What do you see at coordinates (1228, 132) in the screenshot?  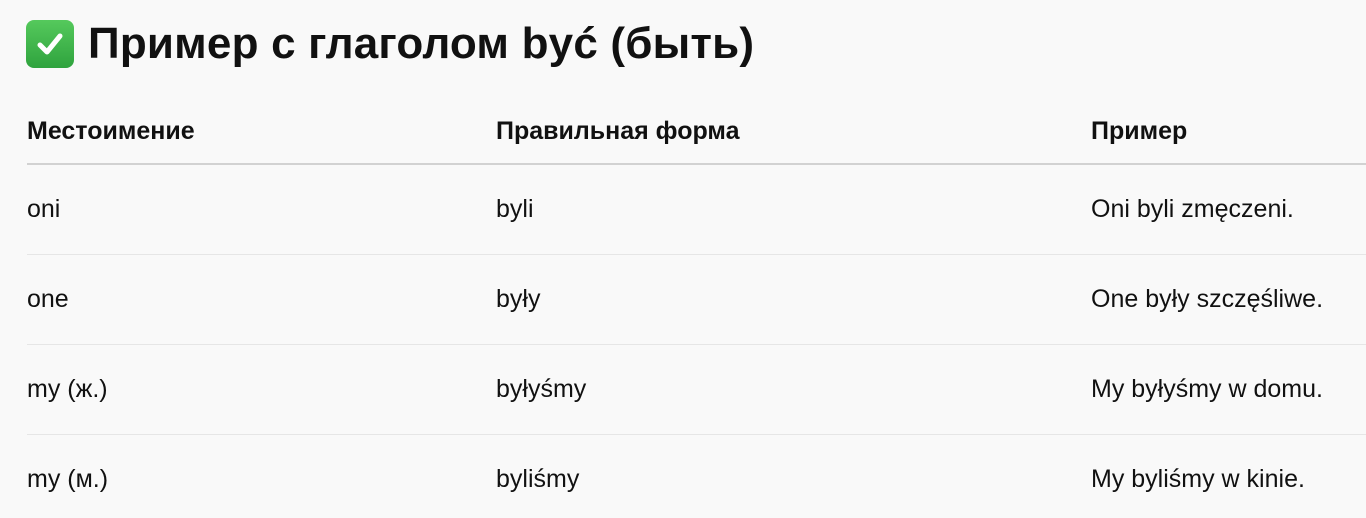 I see `column-header-example: Пример` at bounding box center [1228, 132].